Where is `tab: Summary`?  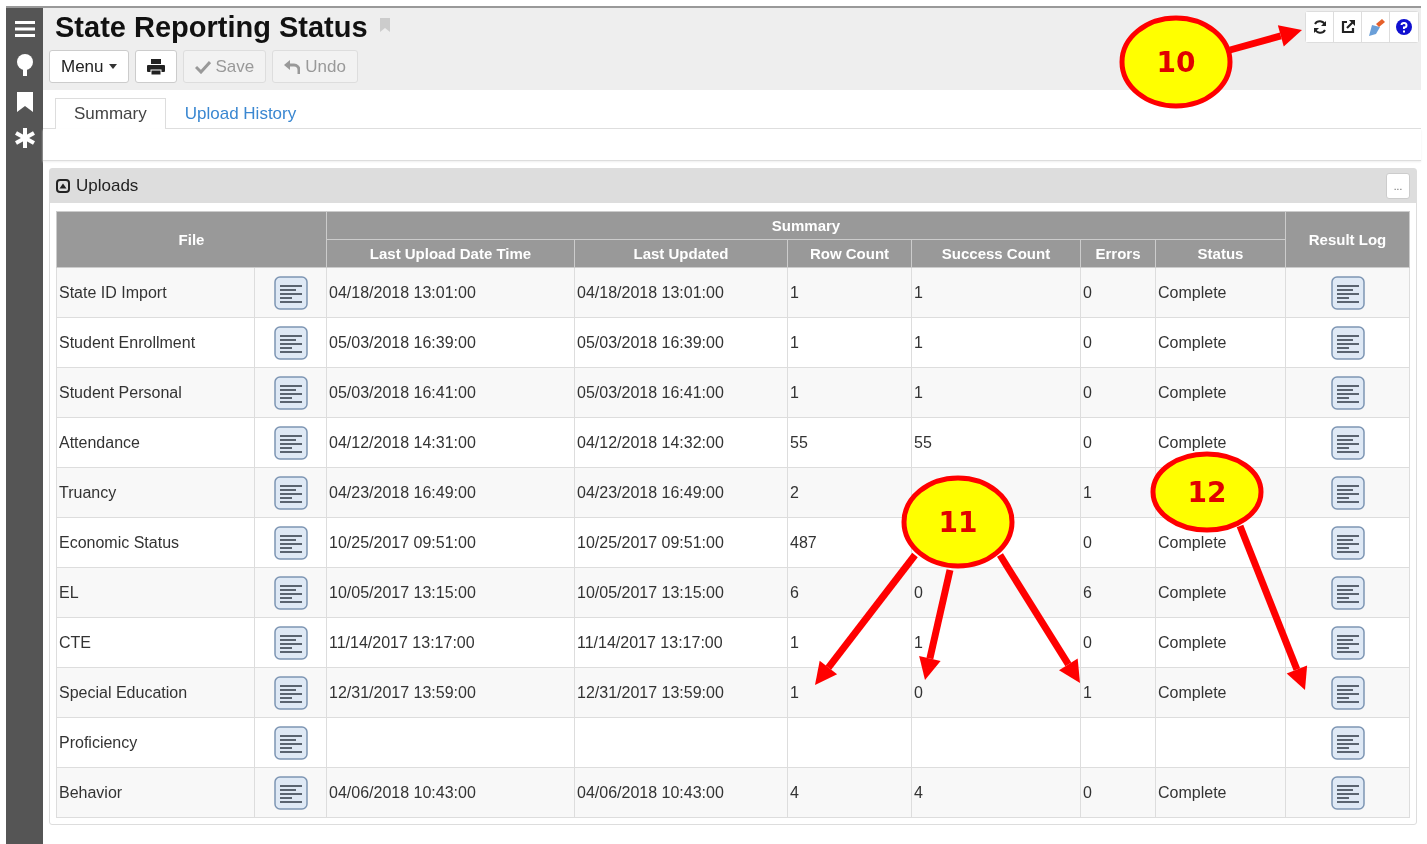 tab: Summary is located at coordinates (110, 113).